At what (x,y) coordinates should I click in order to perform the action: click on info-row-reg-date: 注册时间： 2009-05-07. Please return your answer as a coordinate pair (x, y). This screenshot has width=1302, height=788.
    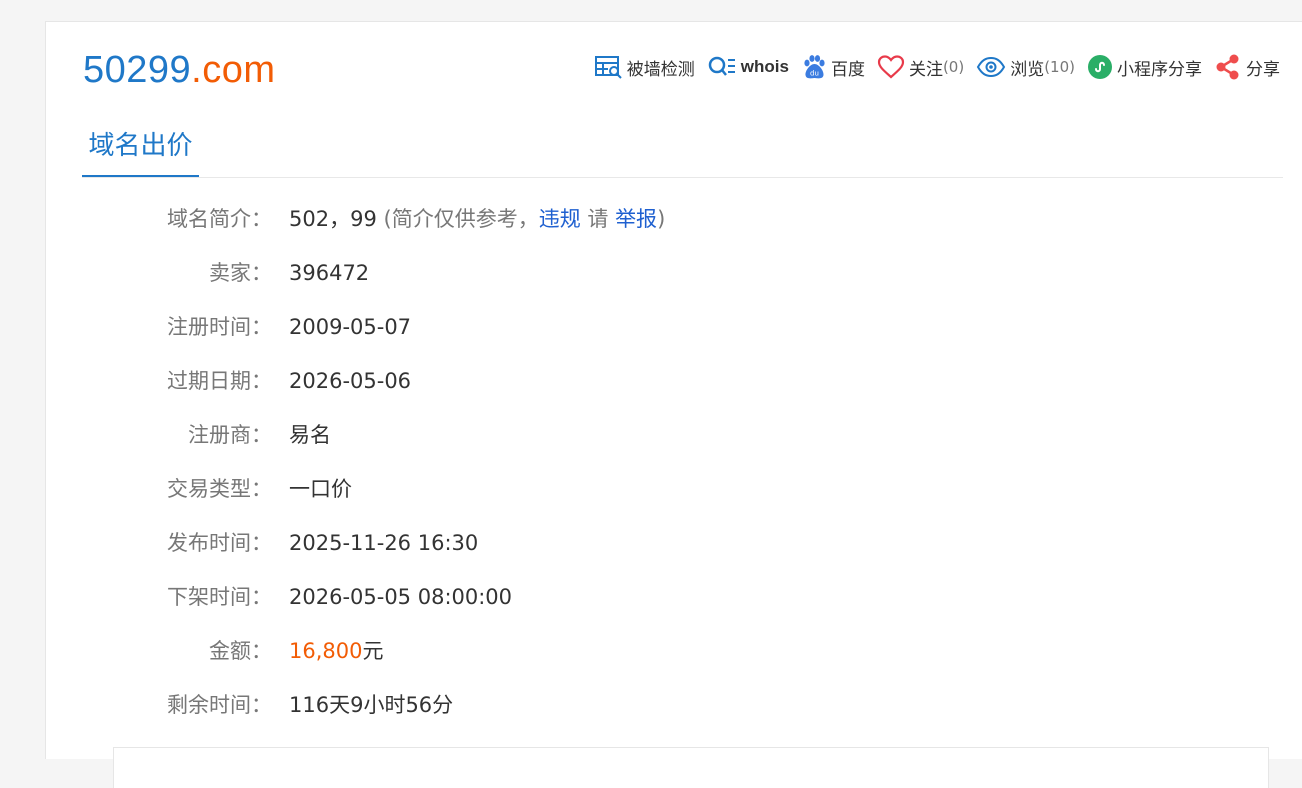
    Looking at the image, I should click on (674, 327).